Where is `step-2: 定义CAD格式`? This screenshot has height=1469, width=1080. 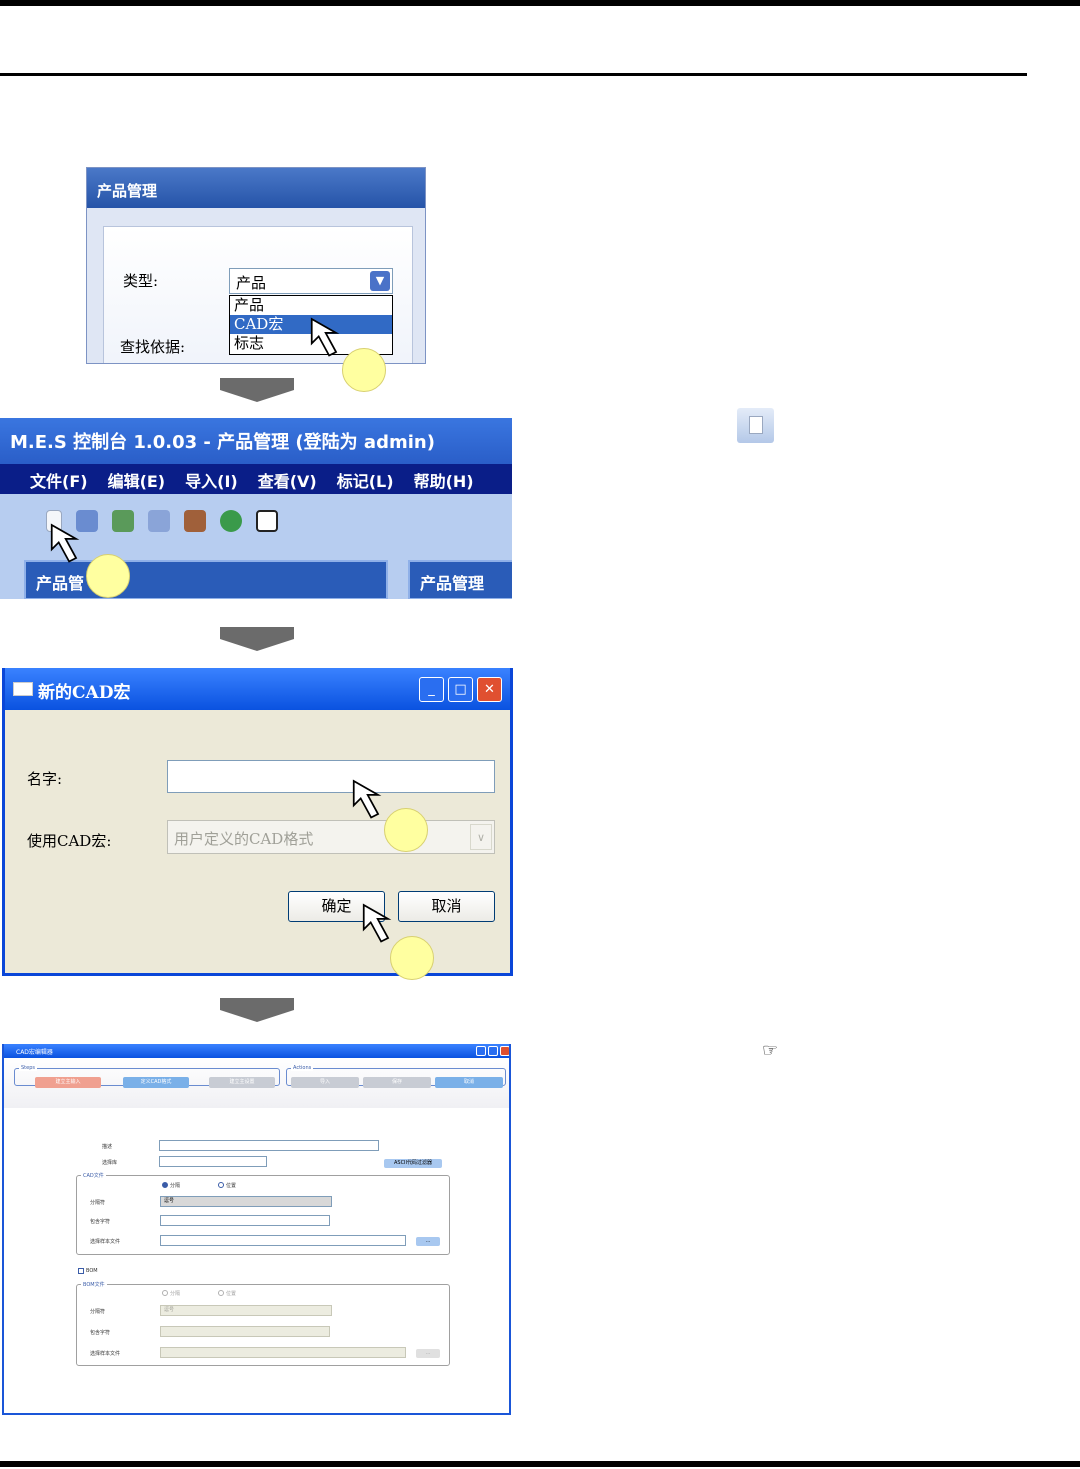
step-2: 定义CAD格式 is located at coordinates (156, 1082).